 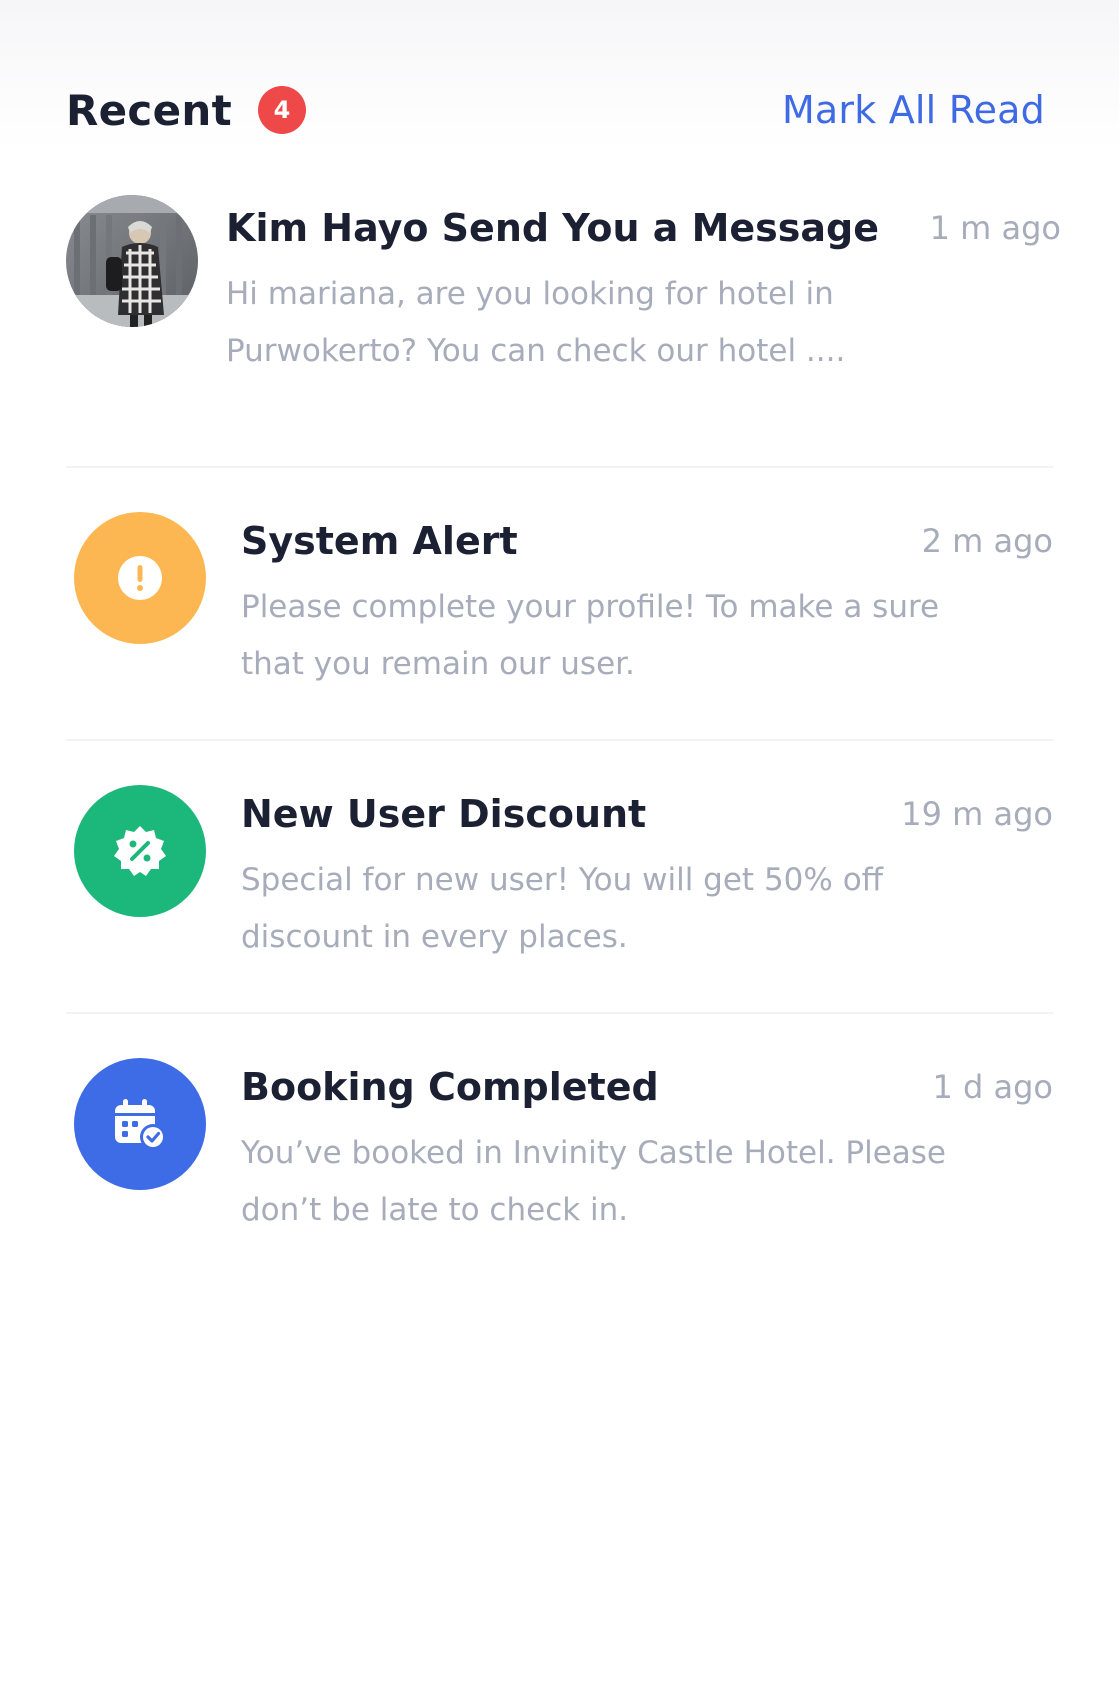 What do you see at coordinates (132, 261) in the screenshot?
I see `avatar` at bounding box center [132, 261].